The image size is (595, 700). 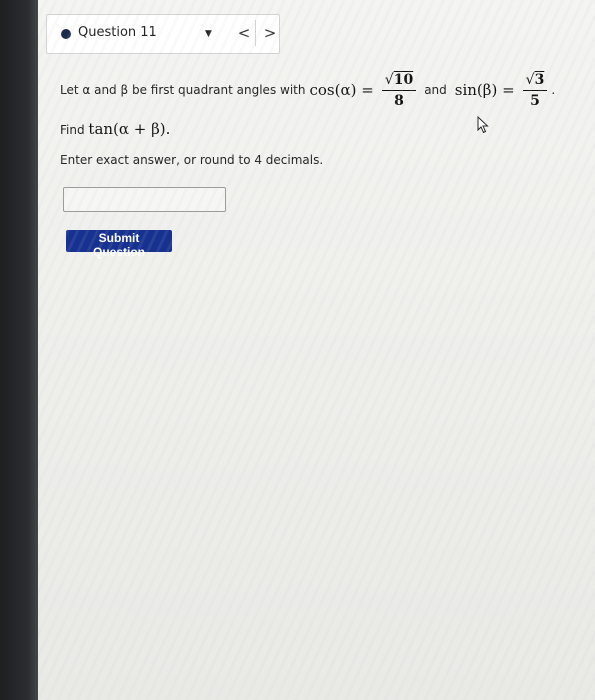 I want to click on find-expression: tan(α + β)., so click(x=129, y=129).